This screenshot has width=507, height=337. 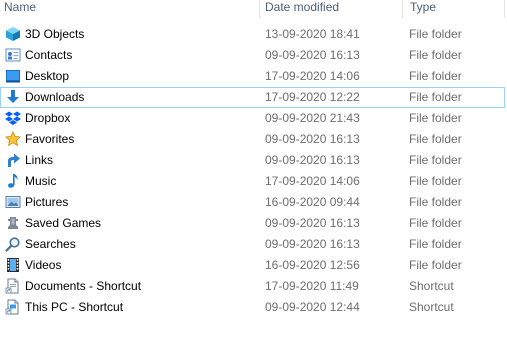 What do you see at coordinates (253, 55) in the screenshot?
I see `file-row: Contacts 09-09-2020 16:13 File folder` at bounding box center [253, 55].